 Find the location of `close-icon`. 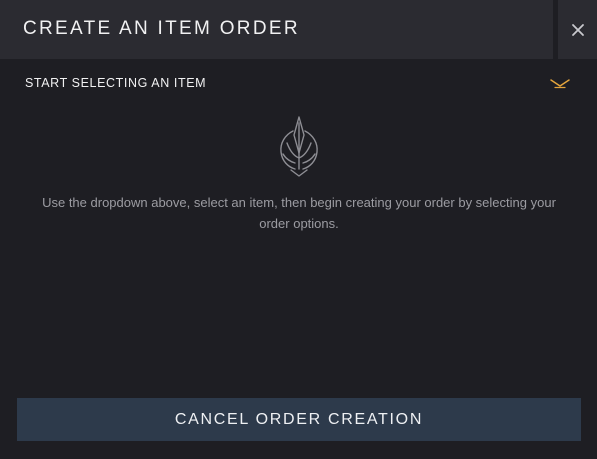

close-icon is located at coordinates (577, 29).